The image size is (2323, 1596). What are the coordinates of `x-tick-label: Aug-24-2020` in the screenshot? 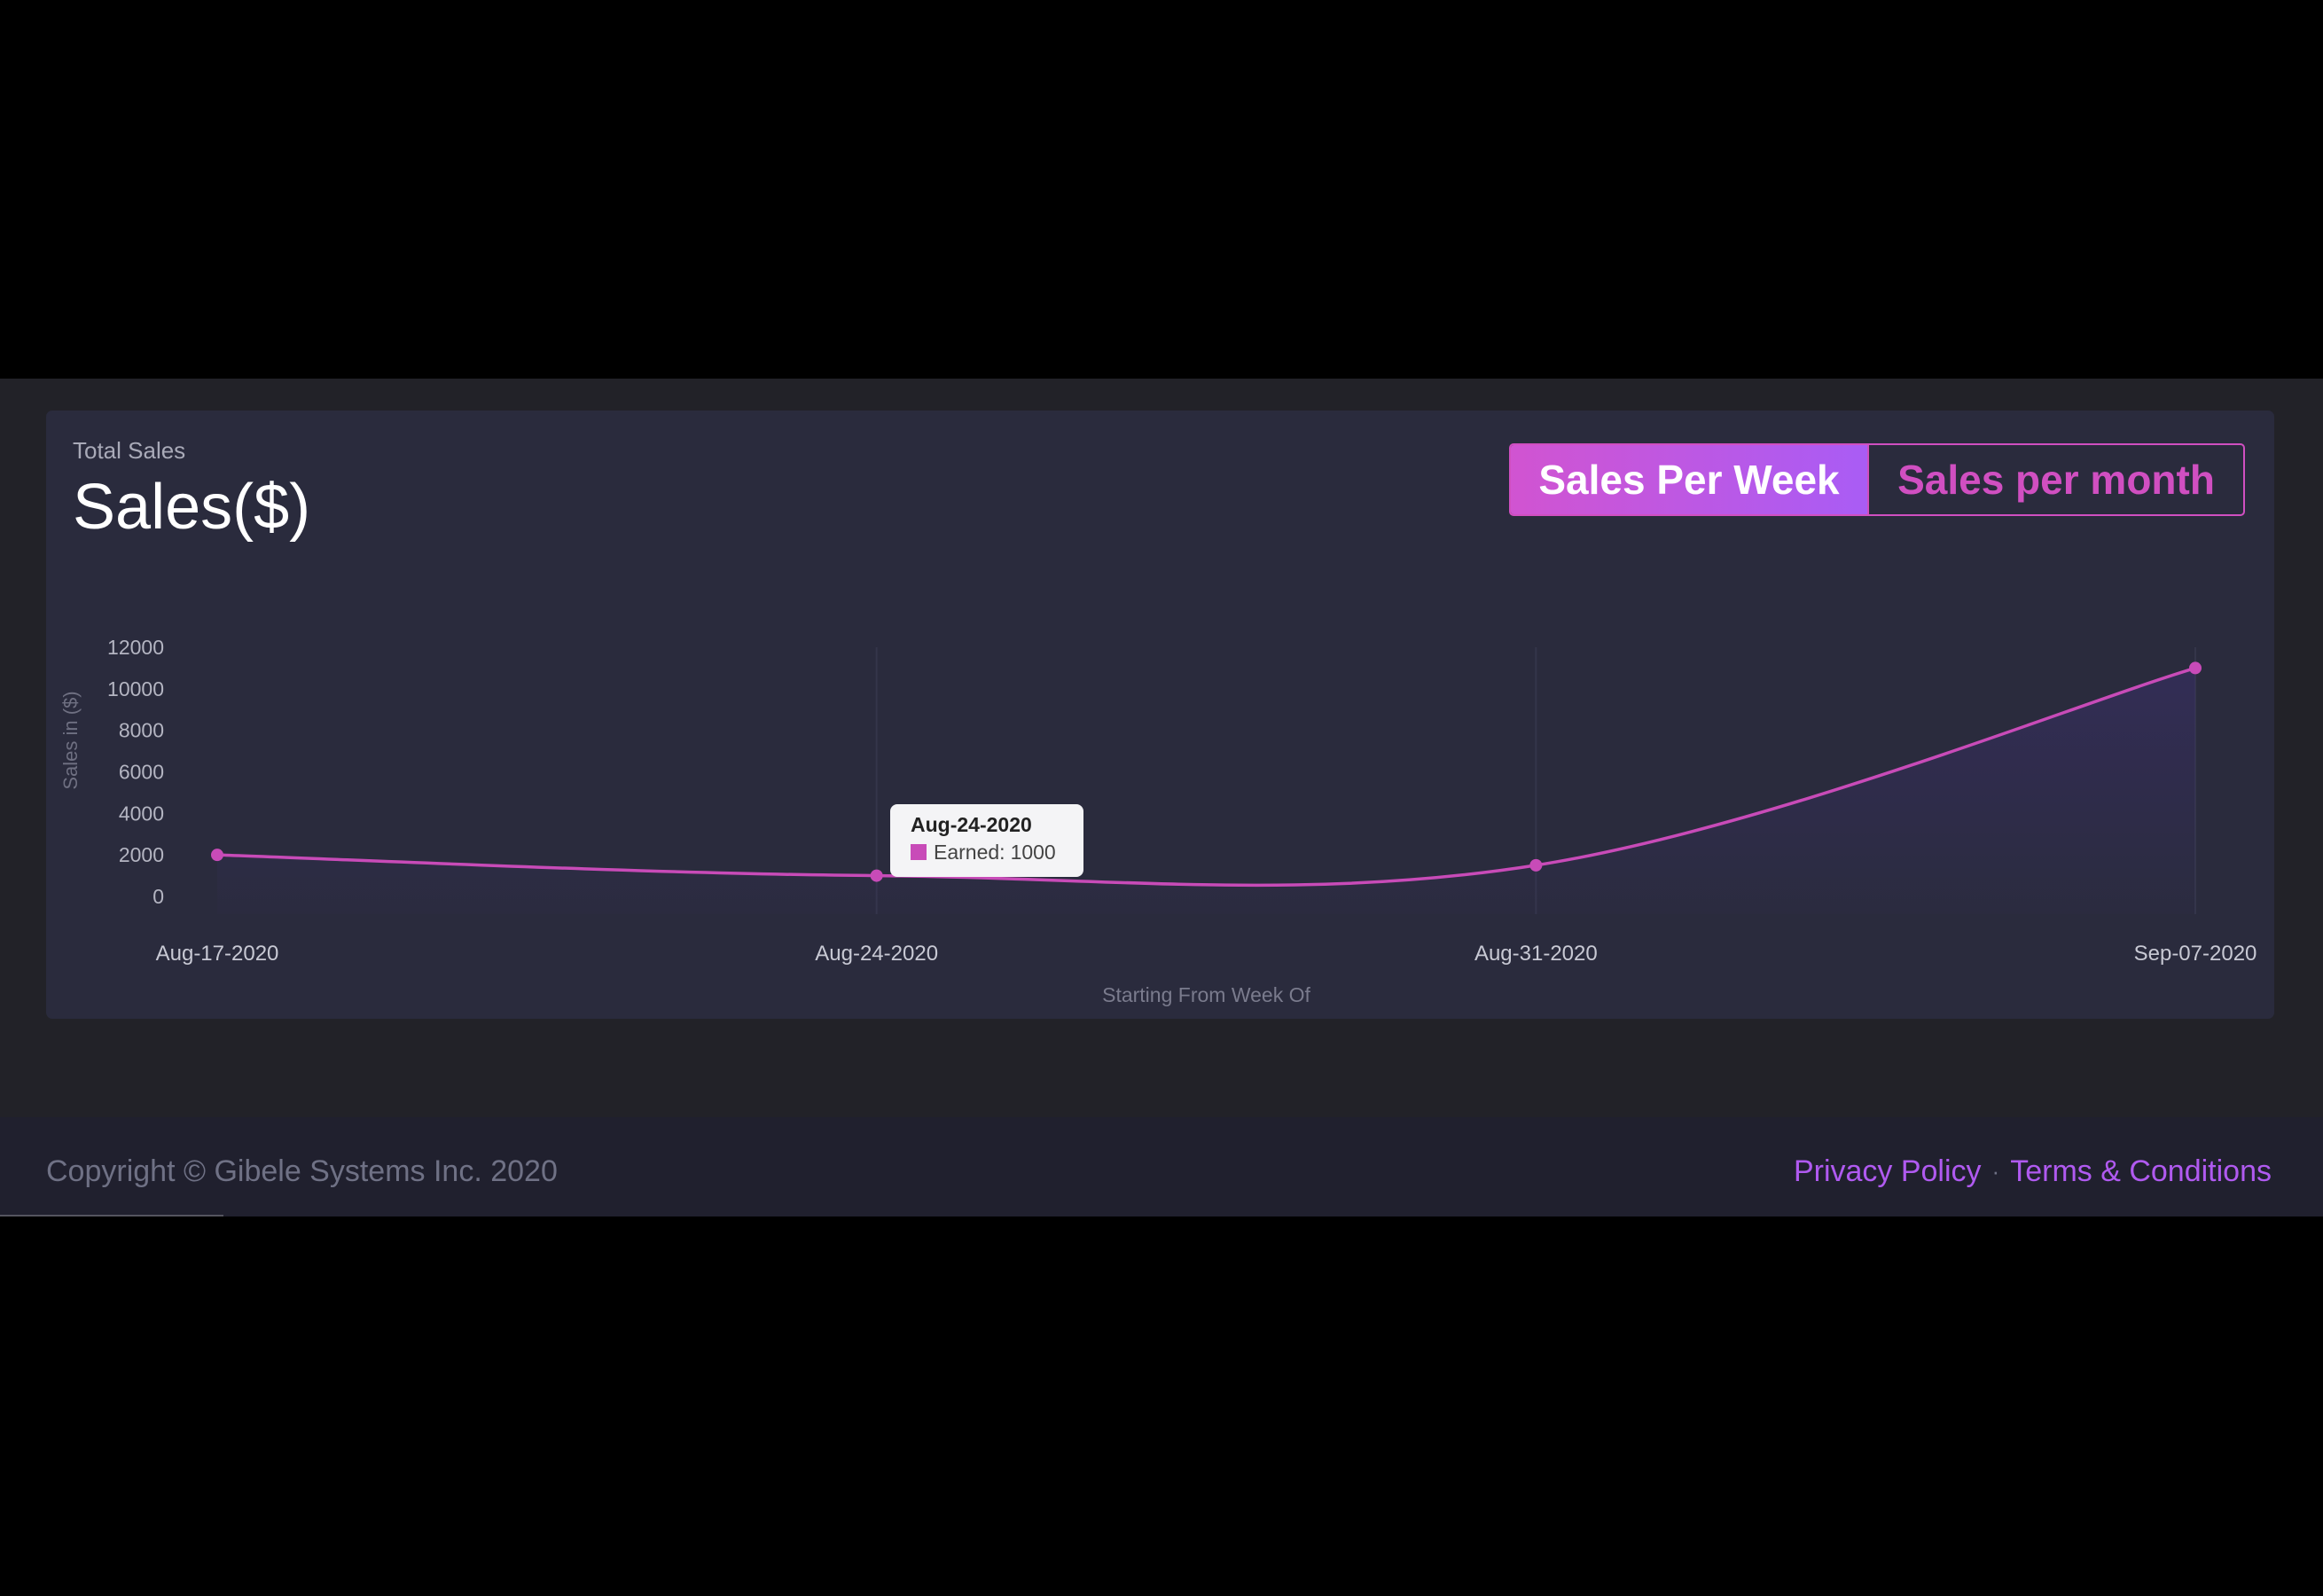 It's located at (877, 954).